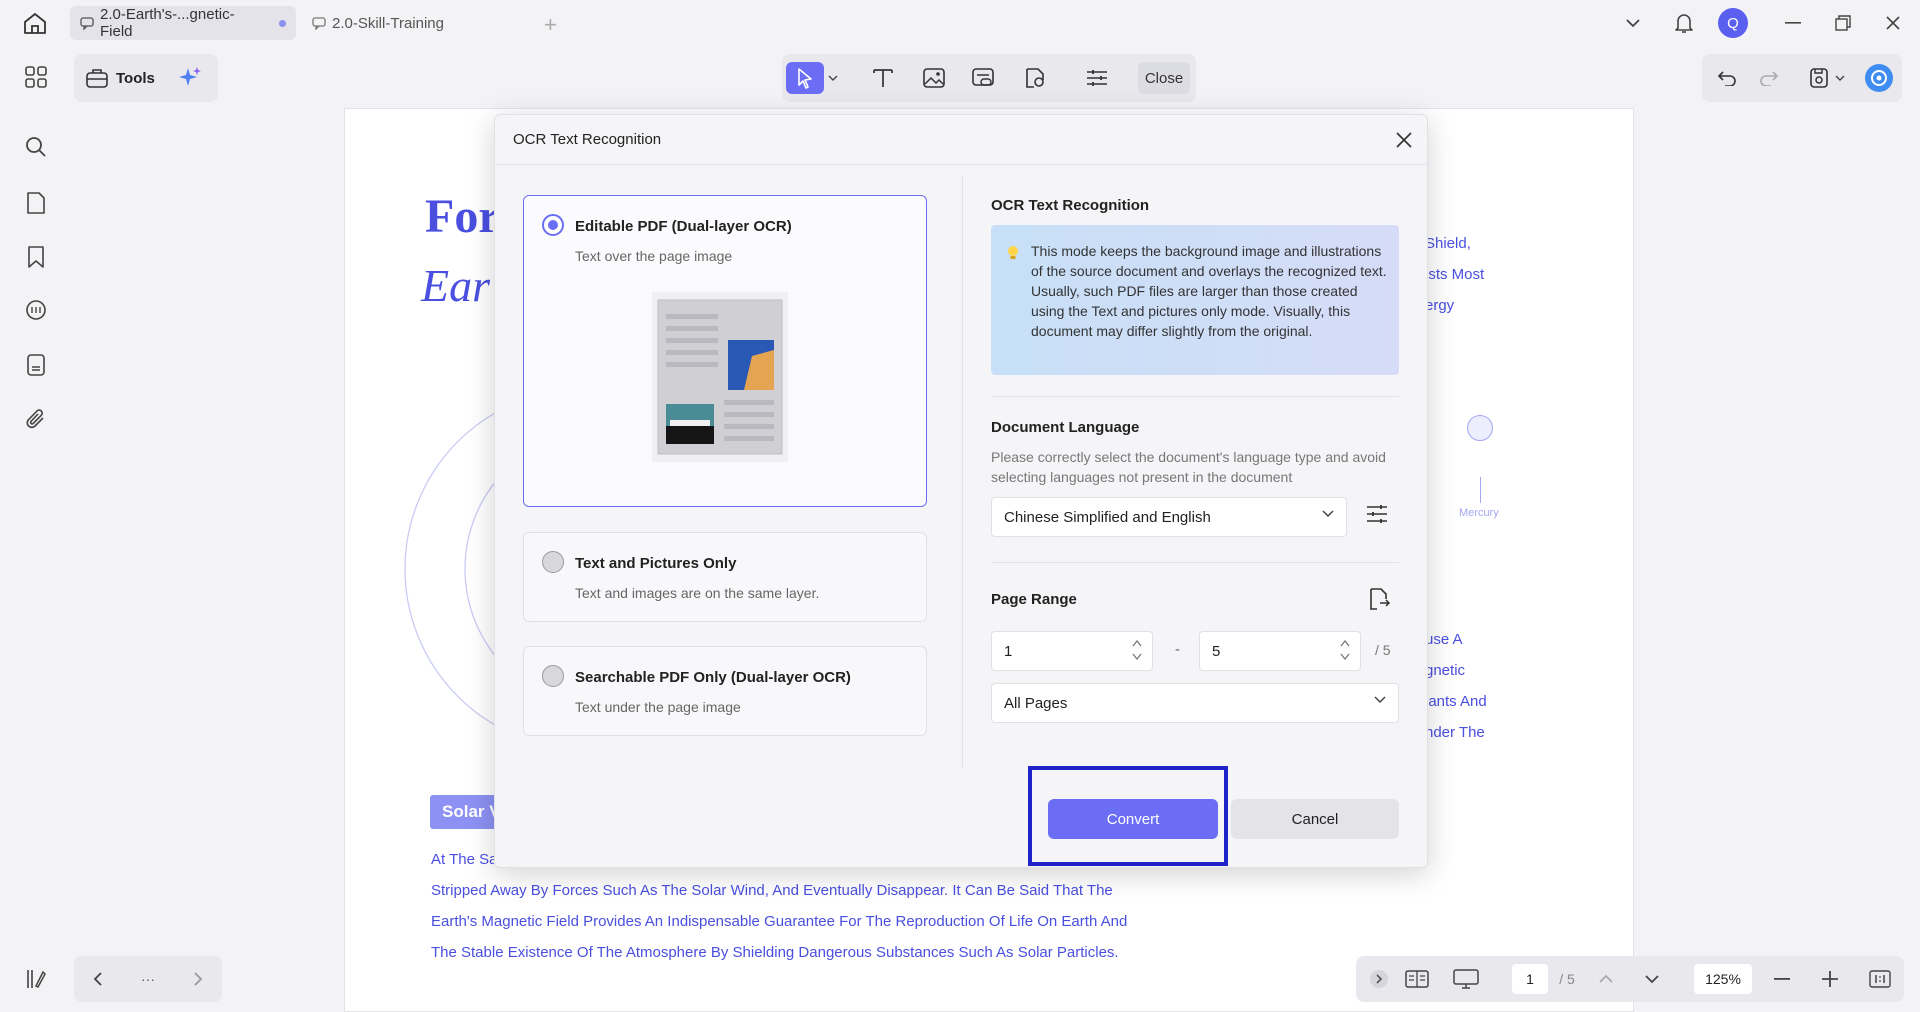  I want to click on page-number-input: 1, so click(1530, 979).